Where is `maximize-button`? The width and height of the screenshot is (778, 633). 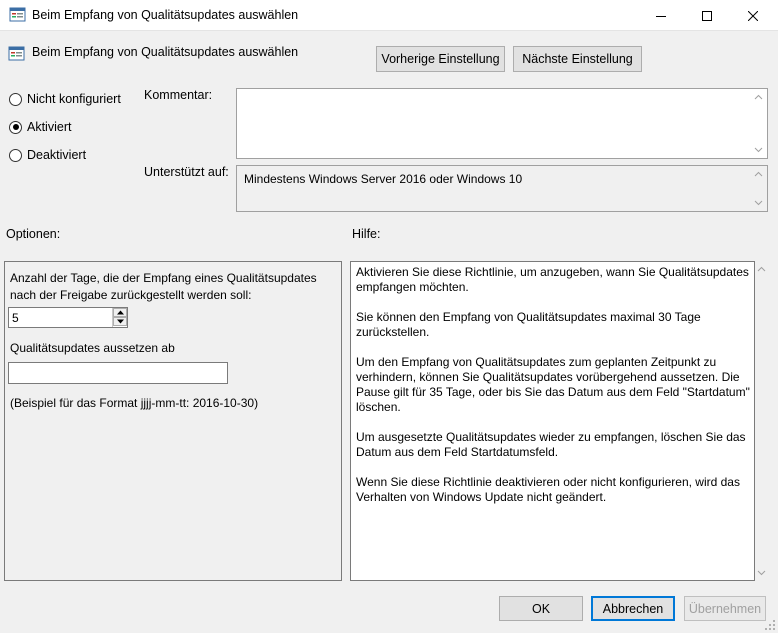
maximize-button is located at coordinates (707, 15).